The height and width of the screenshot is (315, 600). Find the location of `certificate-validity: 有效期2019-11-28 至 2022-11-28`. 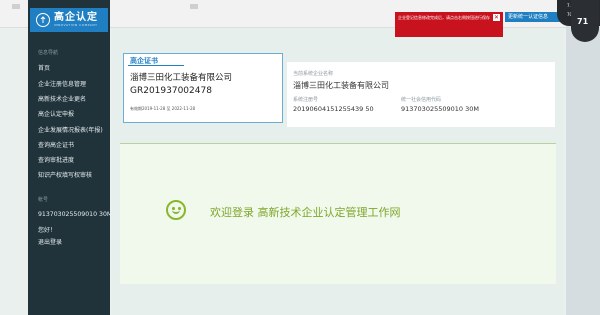

certificate-validity: 有效期2019-11-28 至 2022-11-28 is located at coordinates (163, 108).